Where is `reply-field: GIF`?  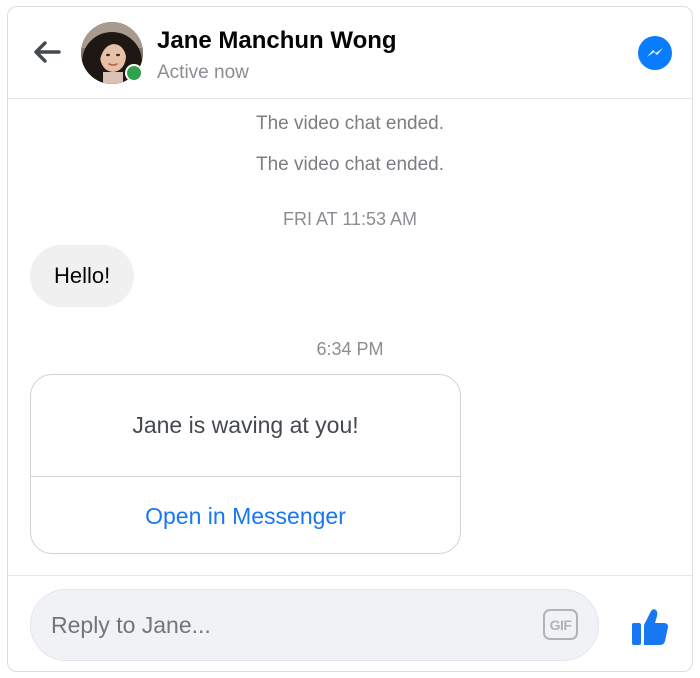 reply-field: GIF is located at coordinates (314, 625).